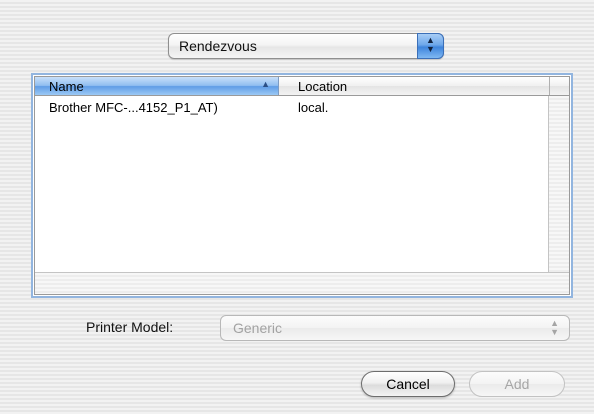  What do you see at coordinates (157, 86) in the screenshot?
I see `column-header-name: Name ▲` at bounding box center [157, 86].